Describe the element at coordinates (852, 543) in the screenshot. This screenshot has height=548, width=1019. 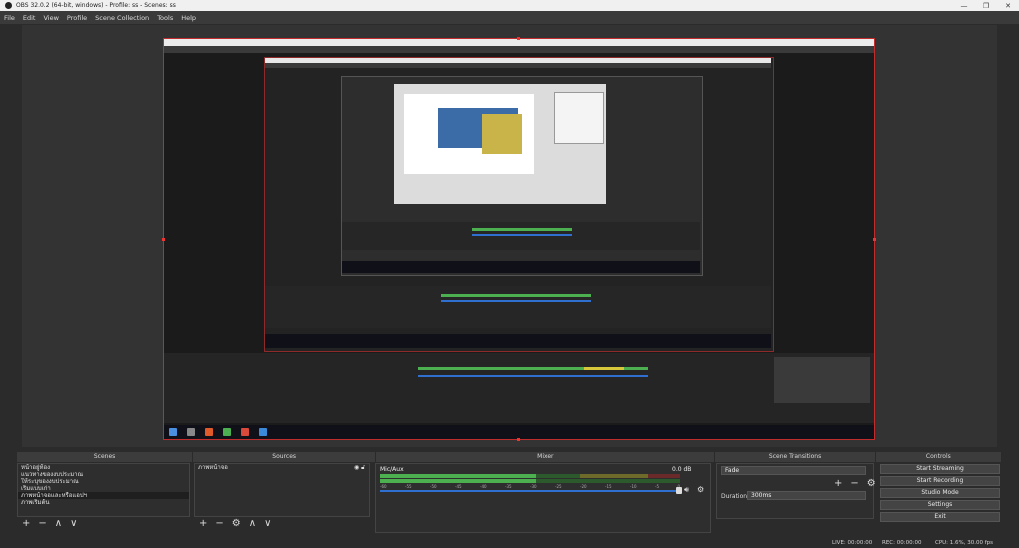
I see `status-live: LIVE: 00:00:00` at that location.